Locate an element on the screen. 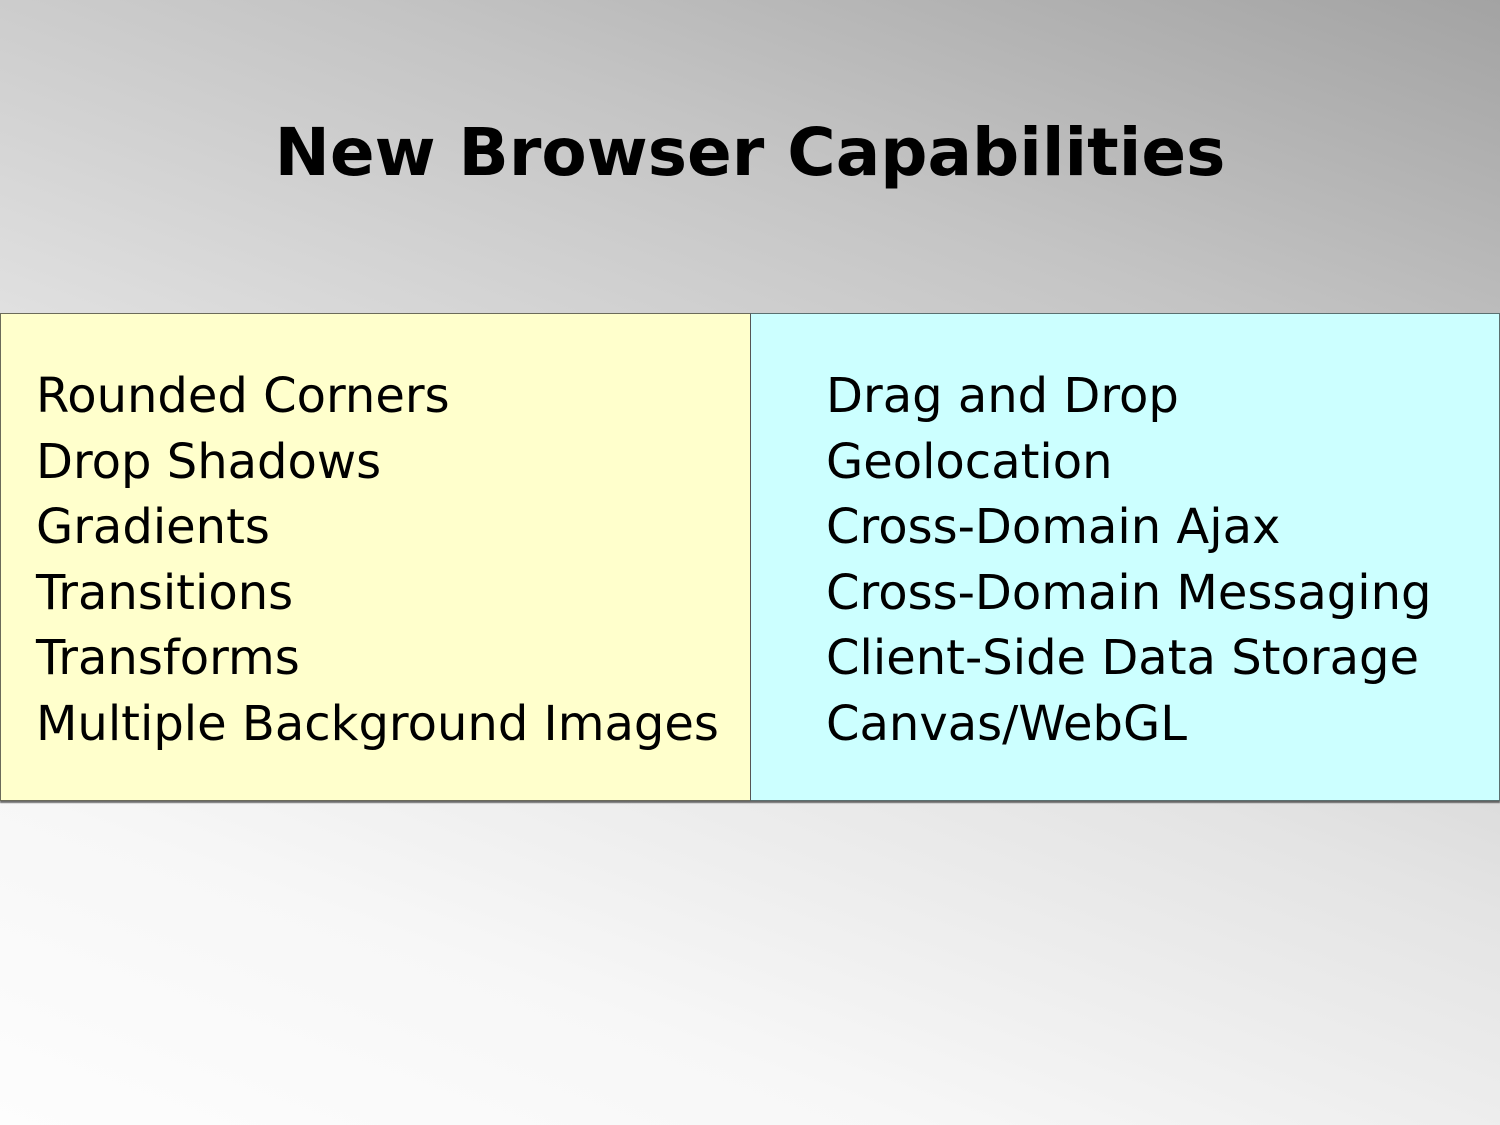  list-item: Drop Shadows is located at coordinates (209, 461).